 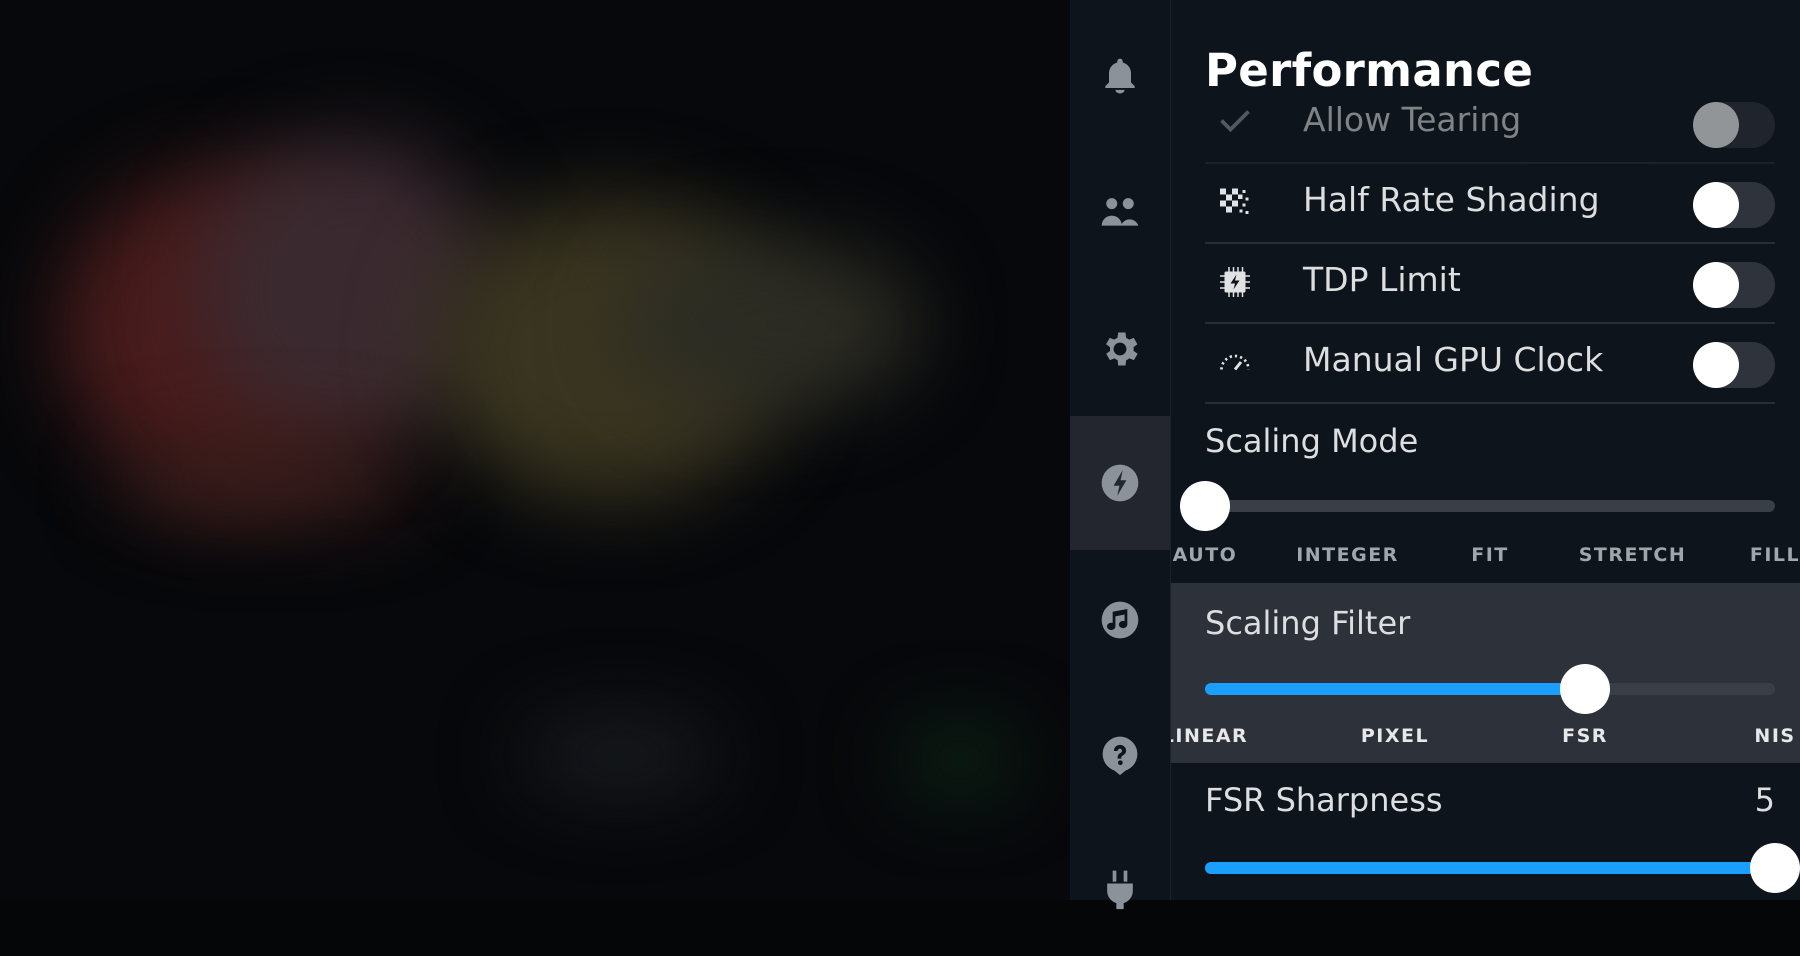 I want to click on slider-option-label: LINEAR, so click(x=1209, y=736).